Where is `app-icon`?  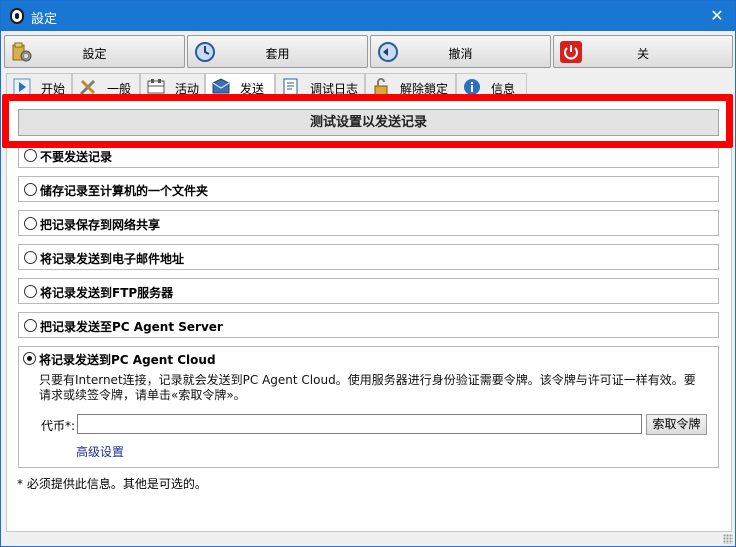 app-icon is located at coordinates (17, 16).